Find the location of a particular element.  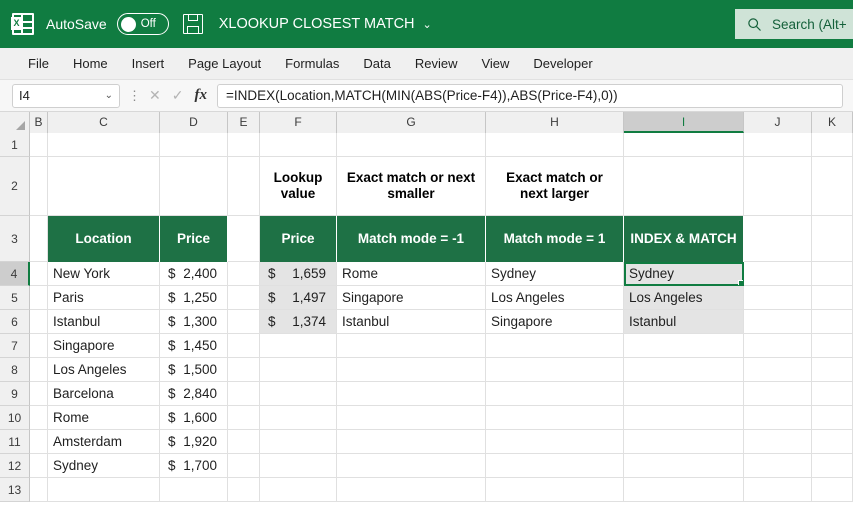

cell-k10 is located at coordinates (832, 418).